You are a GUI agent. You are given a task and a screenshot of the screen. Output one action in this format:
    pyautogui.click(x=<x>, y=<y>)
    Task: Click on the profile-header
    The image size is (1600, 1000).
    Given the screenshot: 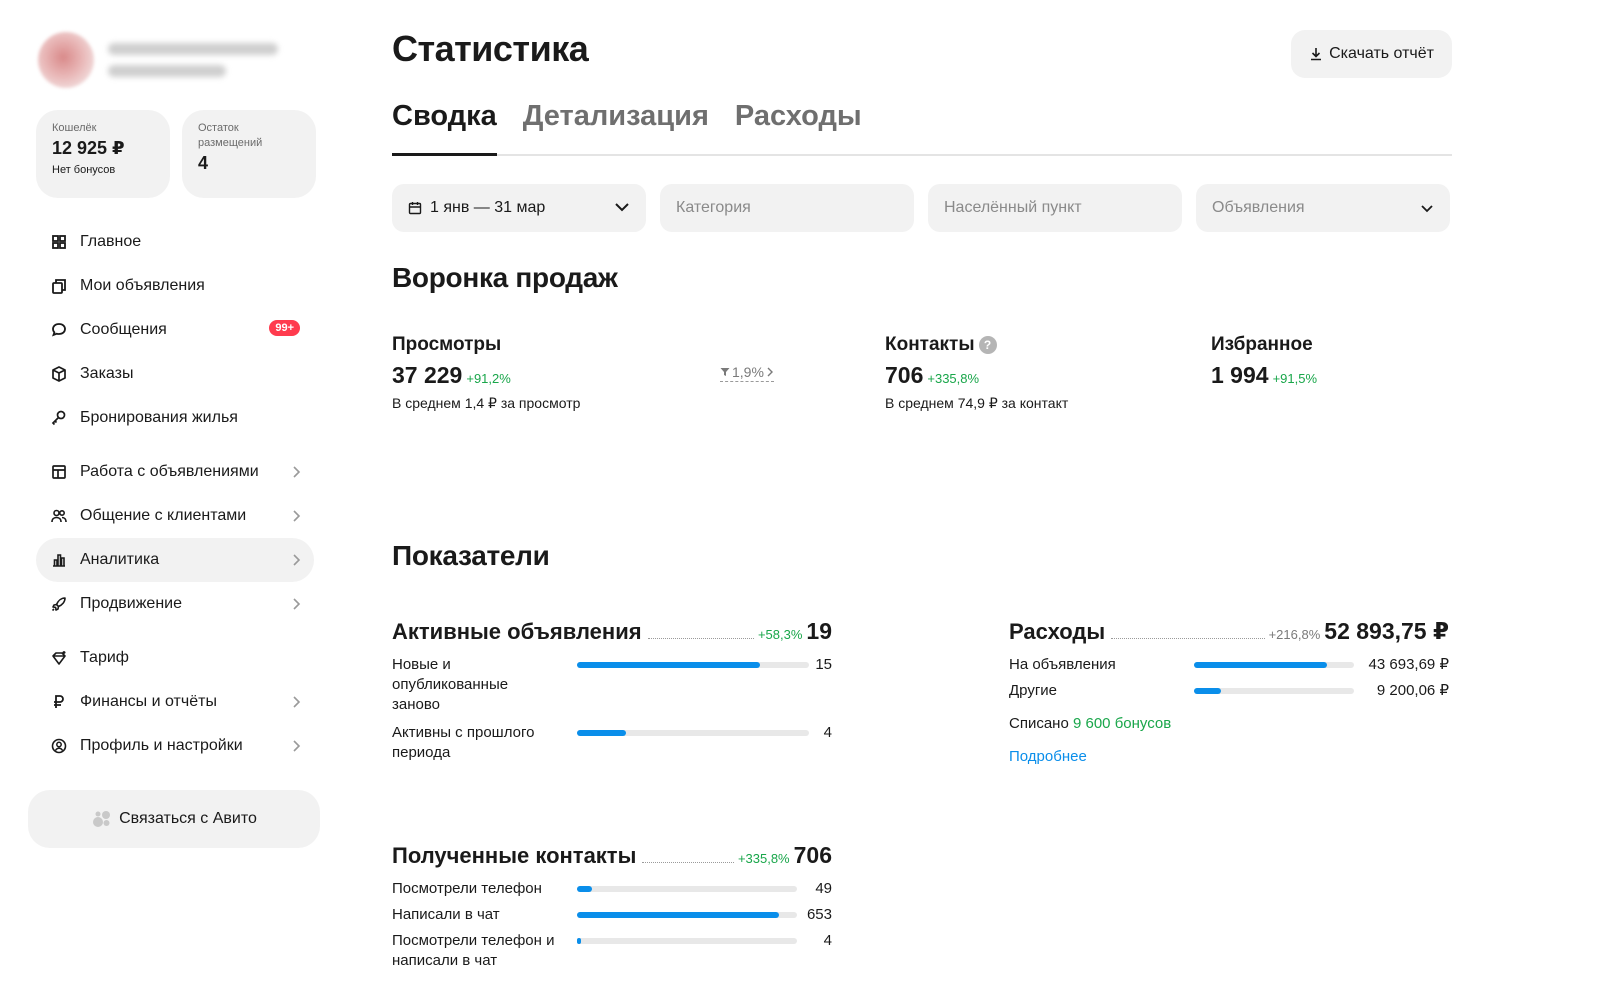 What is the action you would take?
    pyautogui.click(x=174, y=60)
    